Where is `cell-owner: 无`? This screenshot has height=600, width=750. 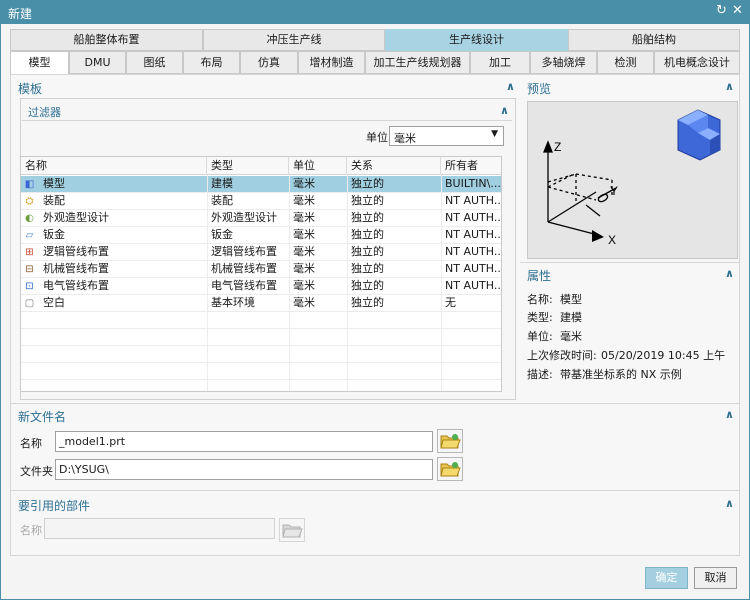 cell-owner: 无 is located at coordinates (450, 302).